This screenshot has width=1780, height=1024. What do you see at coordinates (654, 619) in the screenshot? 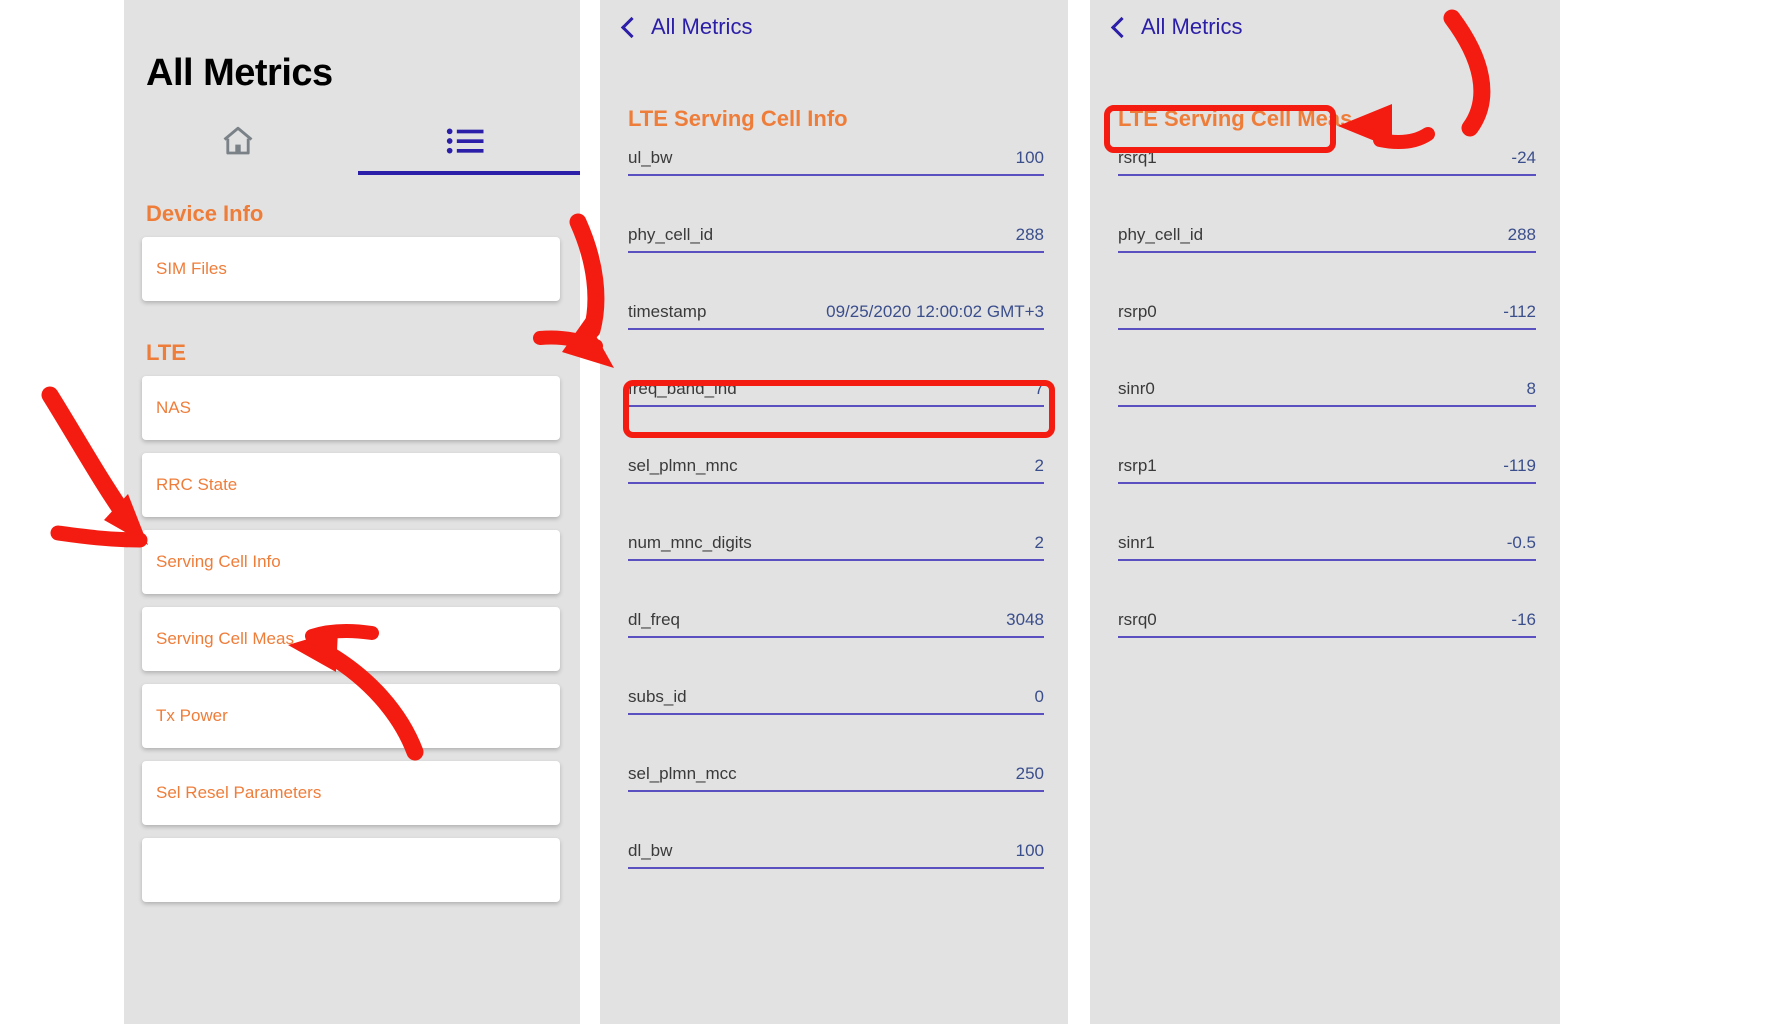
I see `metric-key: dl_freq` at bounding box center [654, 619].